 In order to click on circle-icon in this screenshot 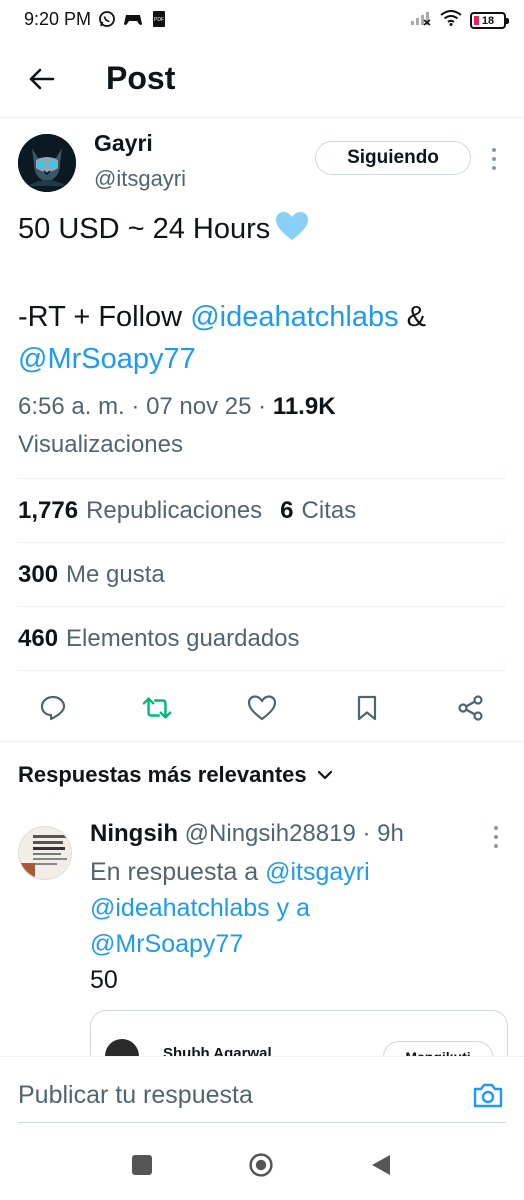, I will do `click(261, 1165)`.